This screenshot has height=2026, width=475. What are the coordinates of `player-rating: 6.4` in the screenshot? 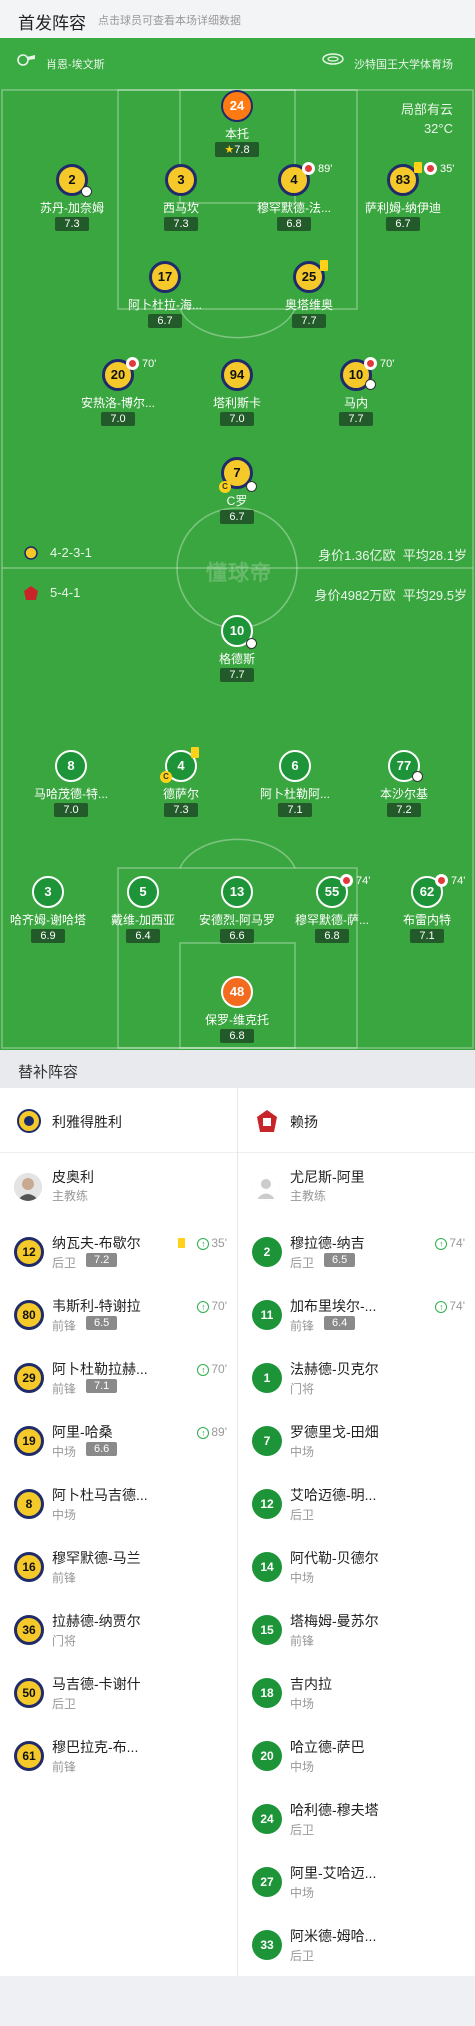 It's located at (143, 936).